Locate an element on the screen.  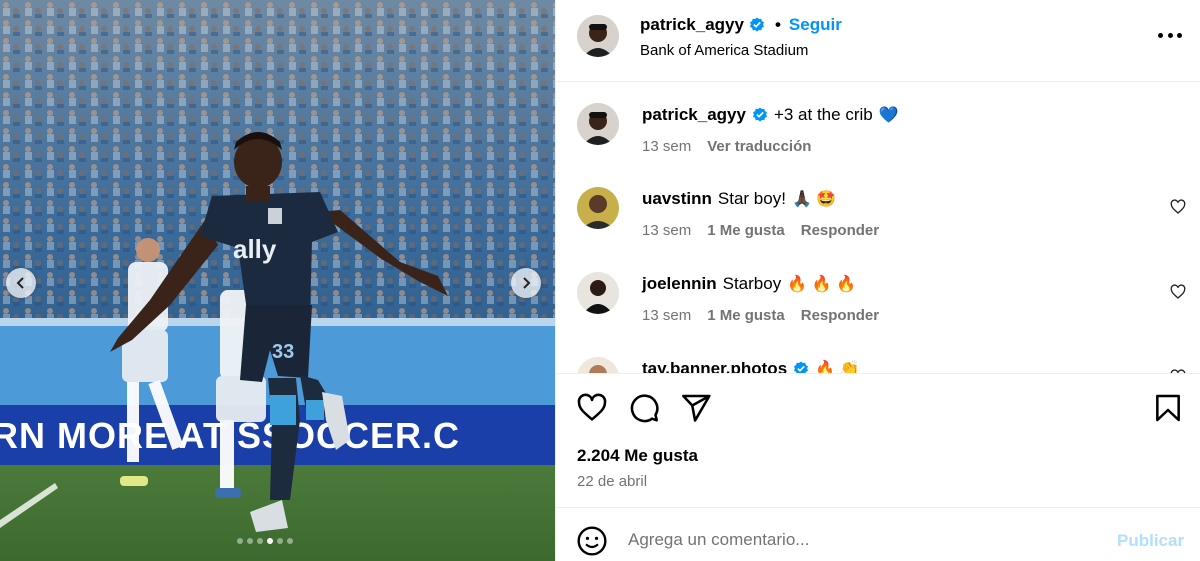
more-options-icon is located at coordinates (1170, 35).